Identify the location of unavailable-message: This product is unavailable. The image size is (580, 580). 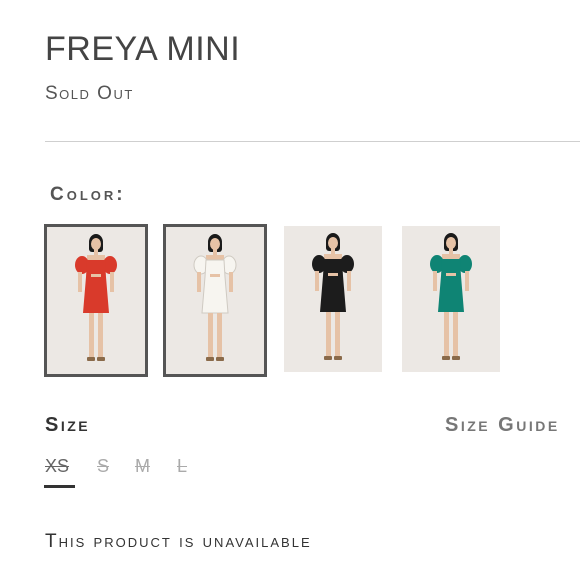
(178, 541).